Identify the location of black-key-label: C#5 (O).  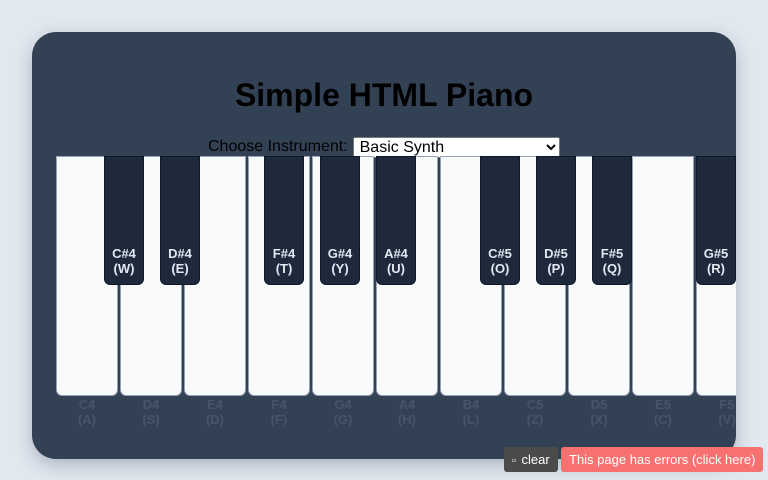
(500, 261).